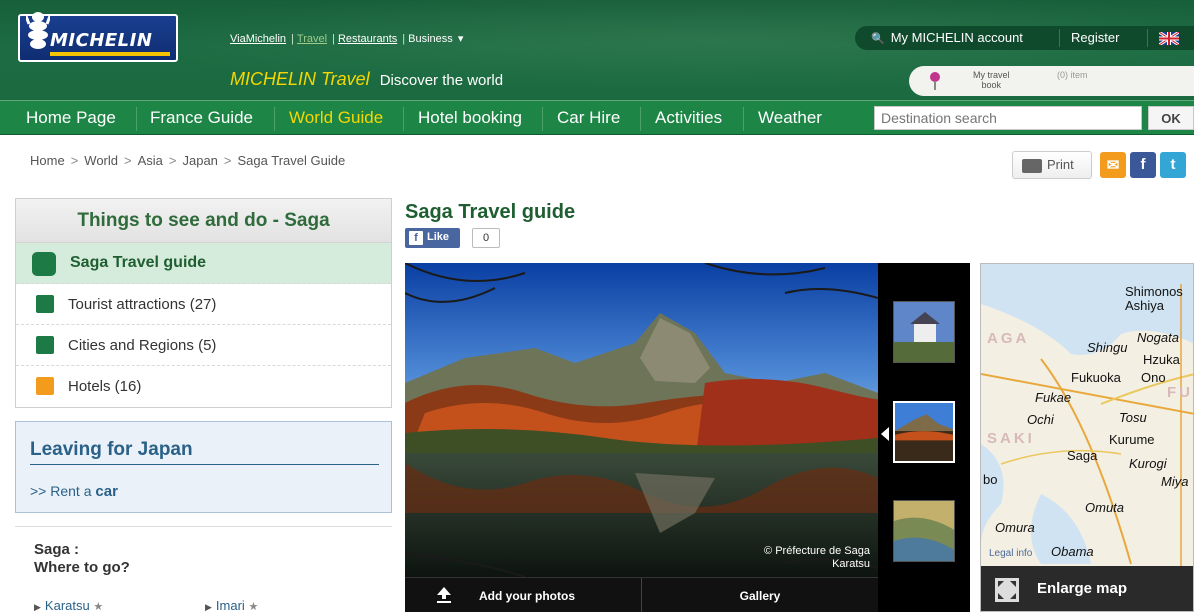 The image size is (1194, 612). Describe the element at coordinates (101, 160) in the screenshot. I see `breadcrumb-world: World` at that location.